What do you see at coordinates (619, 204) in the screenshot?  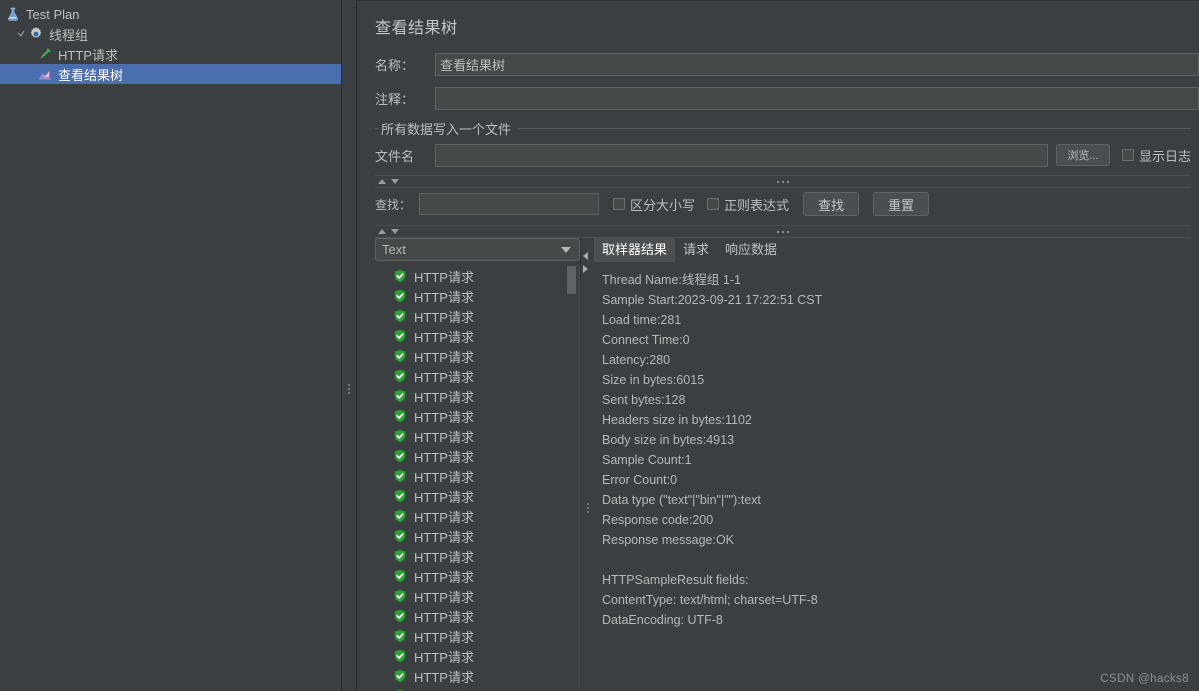 I see `case-sensitive-checkbox` at bounding box center [619, 204].